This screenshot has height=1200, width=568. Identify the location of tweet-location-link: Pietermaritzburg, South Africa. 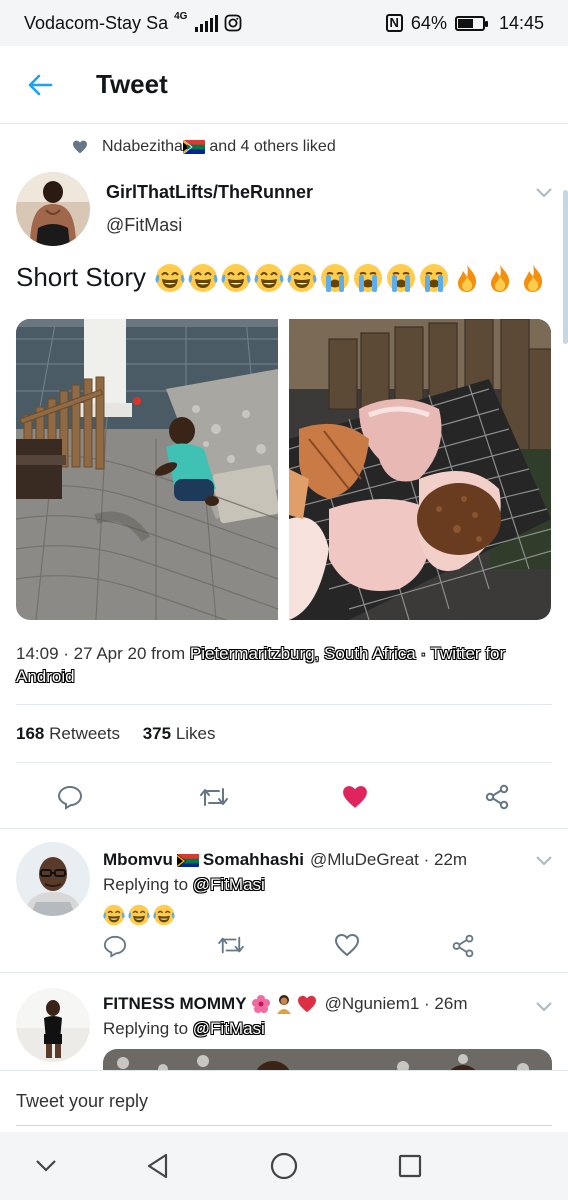
(303, 653).